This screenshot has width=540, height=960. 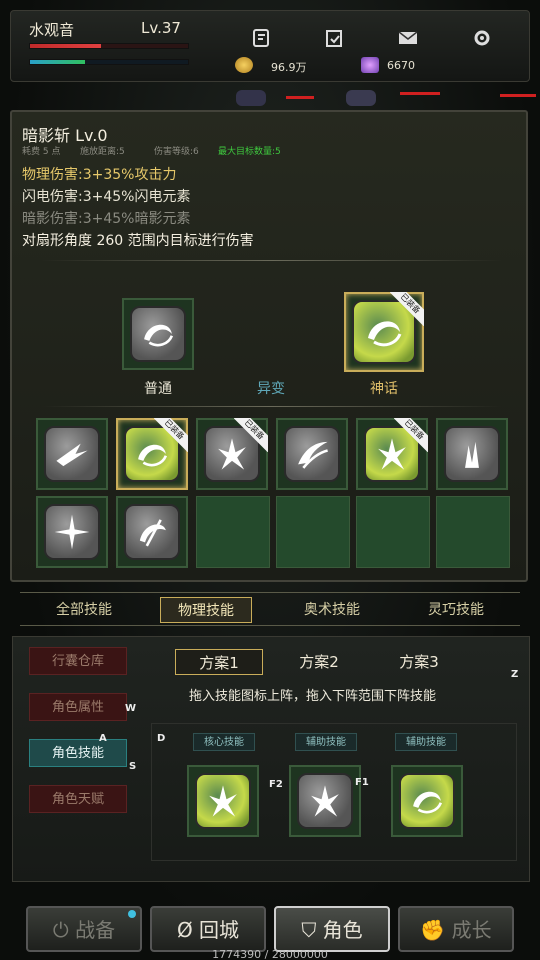 I want to click on tier-normal-label: 普通, so click(x=158, y=388).